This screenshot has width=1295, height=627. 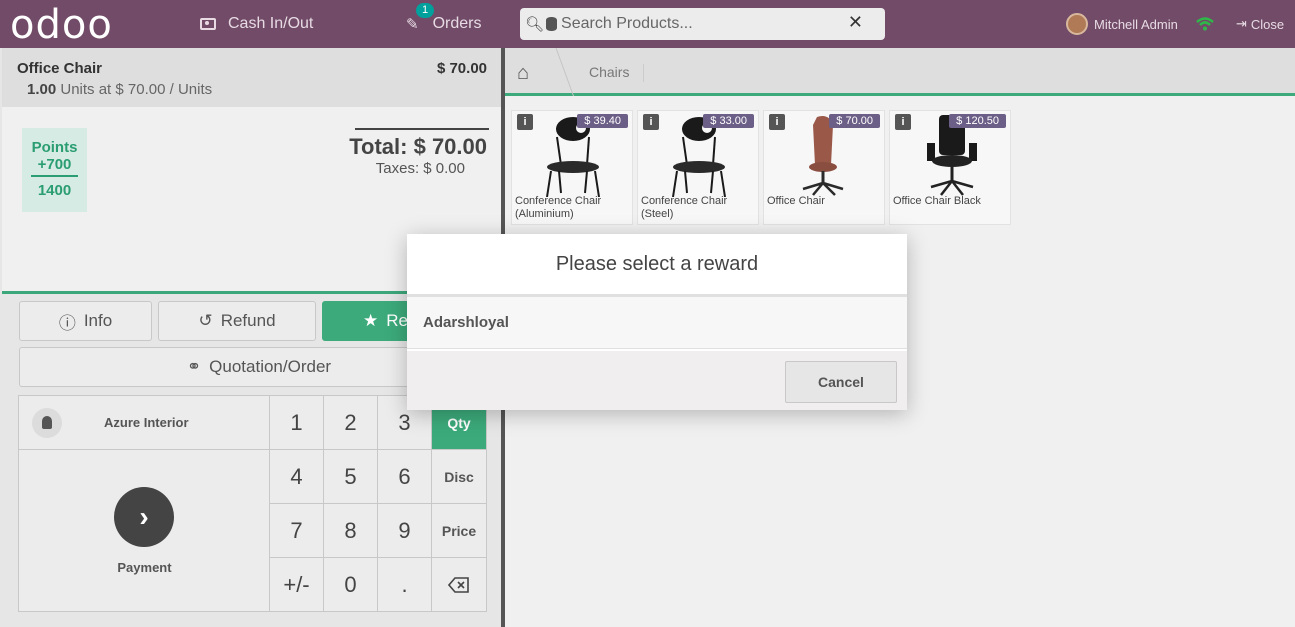 What do you see at coordinates (1267, 24) in the screenshot?
I see `close-label: Close` at bounding box center [1267, 24].